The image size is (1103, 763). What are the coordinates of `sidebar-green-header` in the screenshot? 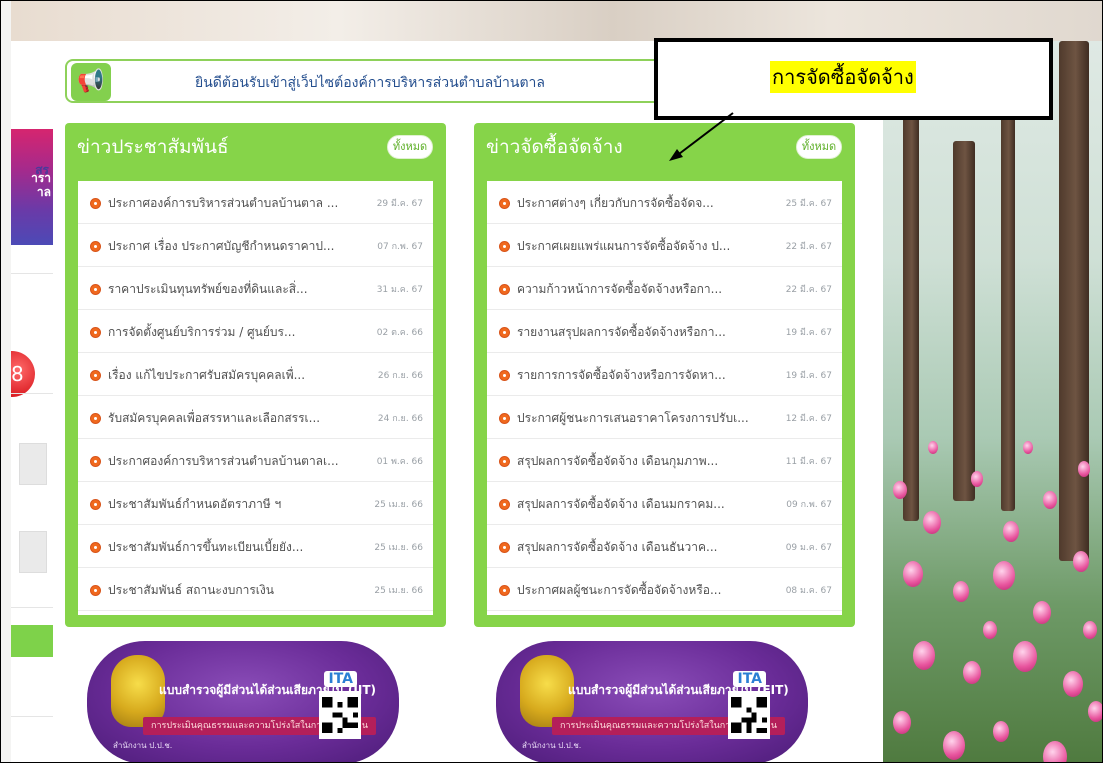 It's located at (32, 641).